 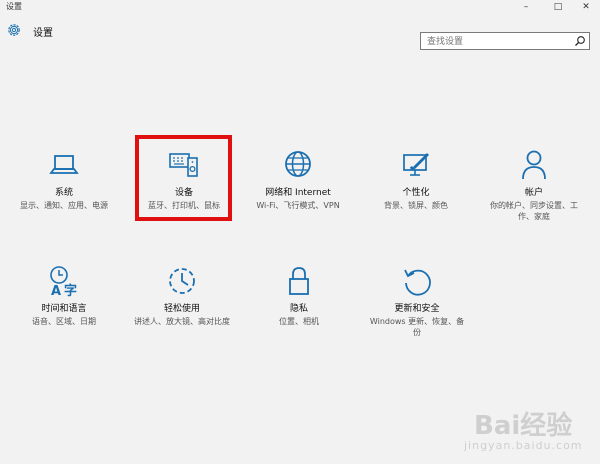 I want to click on tile-description: 你的帐户、同步设置、工作、家庭, so click(x=534, y=211).